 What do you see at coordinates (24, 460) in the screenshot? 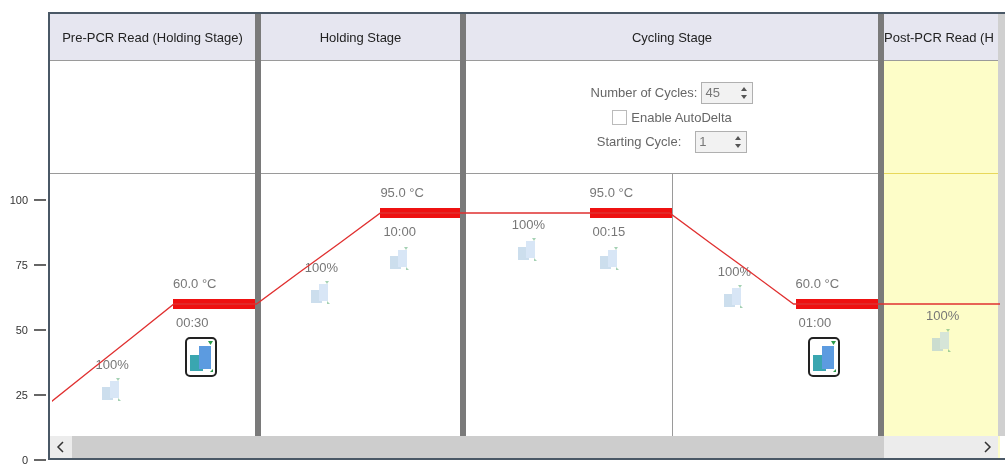
I see `axis-tick-label: 0` at bounding box center [24, 460].